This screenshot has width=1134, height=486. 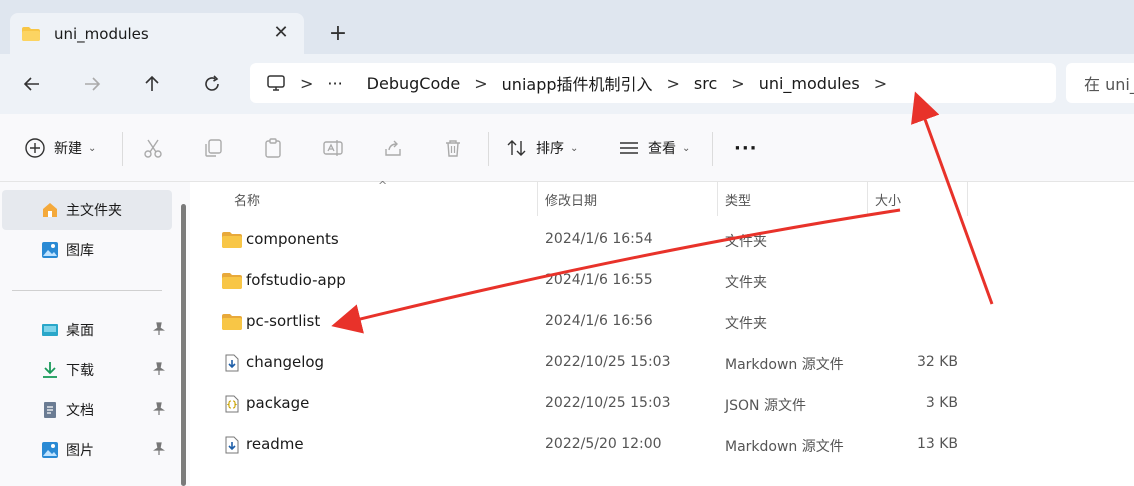 What do you see at coordinates (1100, 83) in the screenshot?
I see `search-input: 在 uni_modules 中搜索` at bounding box center [1100, 83].